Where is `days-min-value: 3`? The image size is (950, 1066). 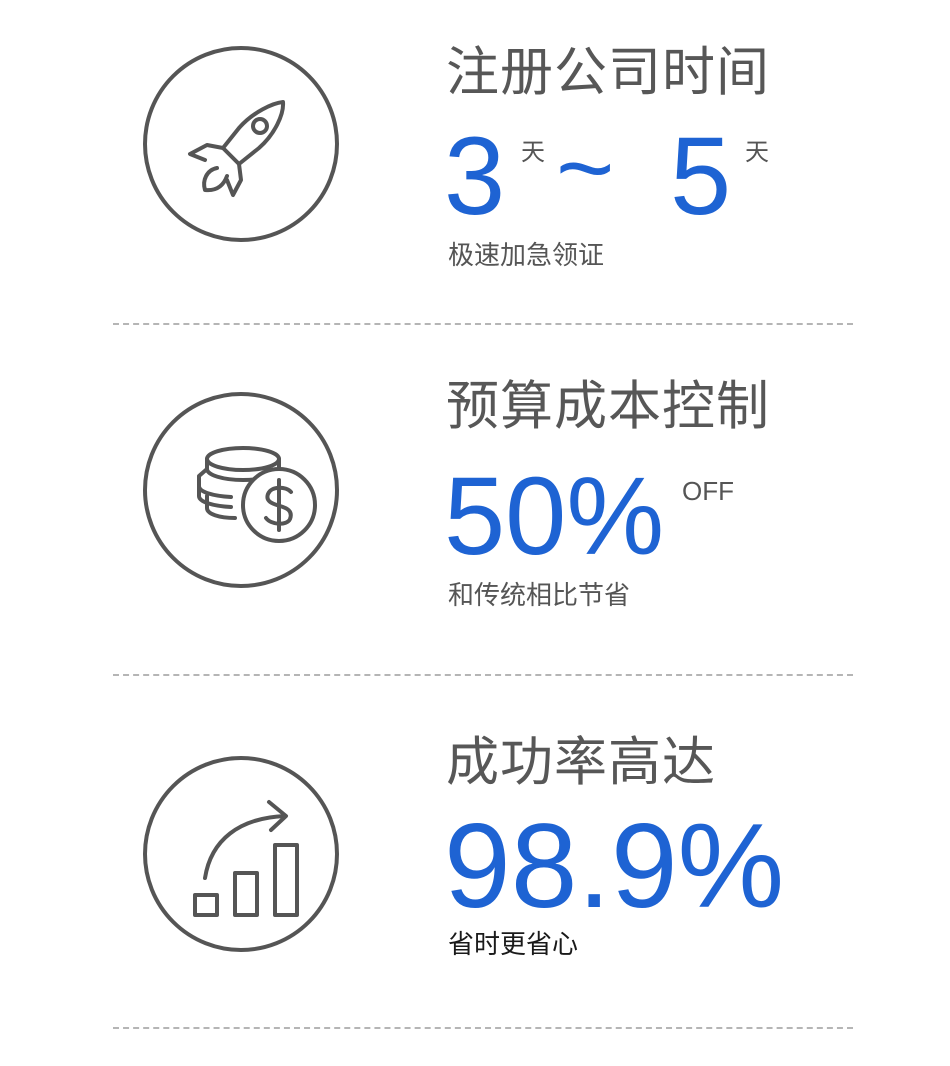 days-min-value: 3 is located at coordinates (475, 176).